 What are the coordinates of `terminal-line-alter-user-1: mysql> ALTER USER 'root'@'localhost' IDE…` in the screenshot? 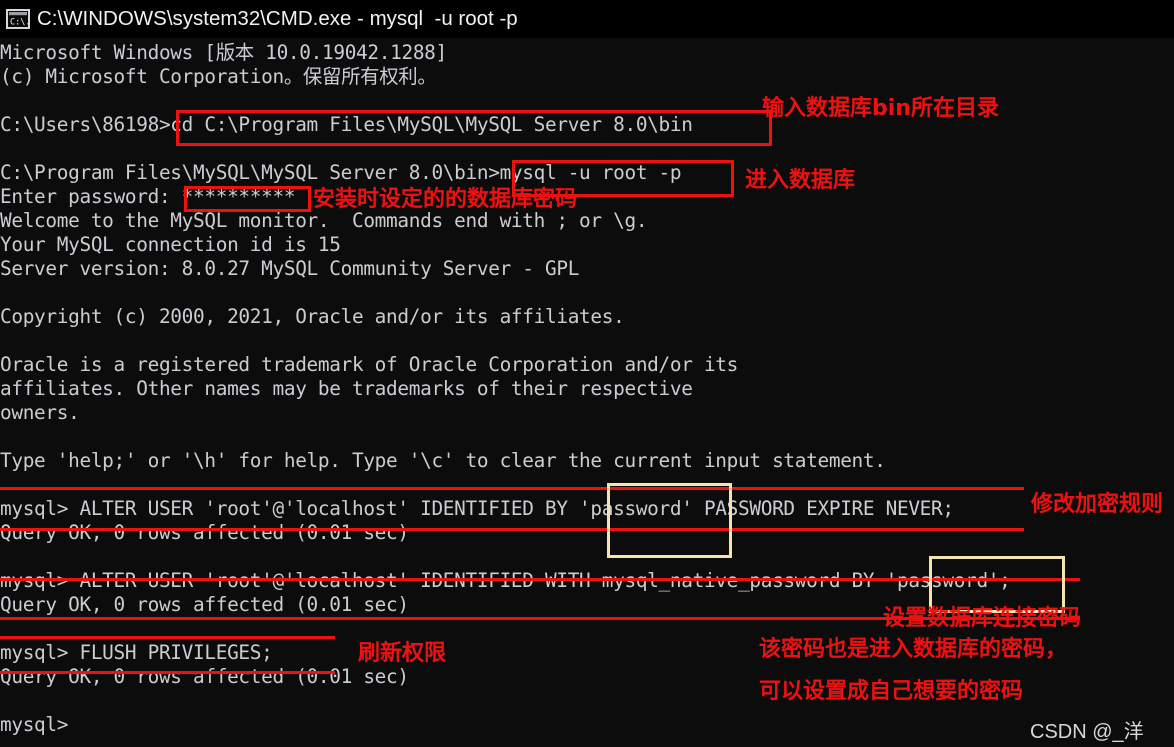 It's located at (477, 508).